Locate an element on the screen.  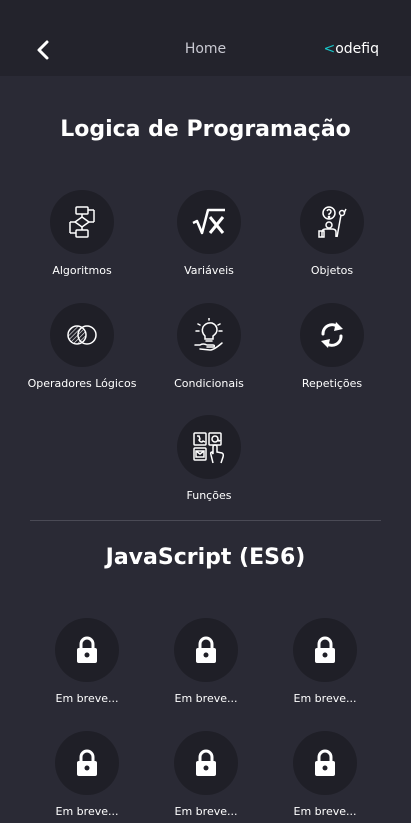
topic-objetos: Objetos is located at coordinates (332, 234).